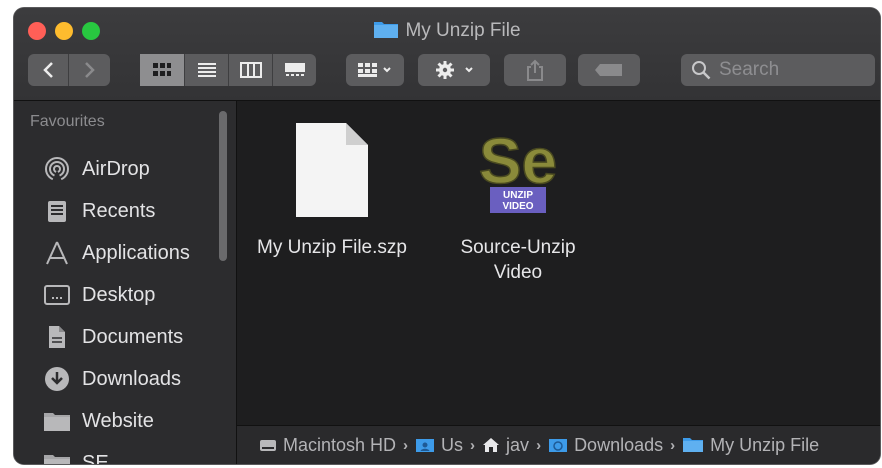 The image size is (882, 468). I want to click on sidebar-item-airdrop: AirDrop, so click(96, 169).